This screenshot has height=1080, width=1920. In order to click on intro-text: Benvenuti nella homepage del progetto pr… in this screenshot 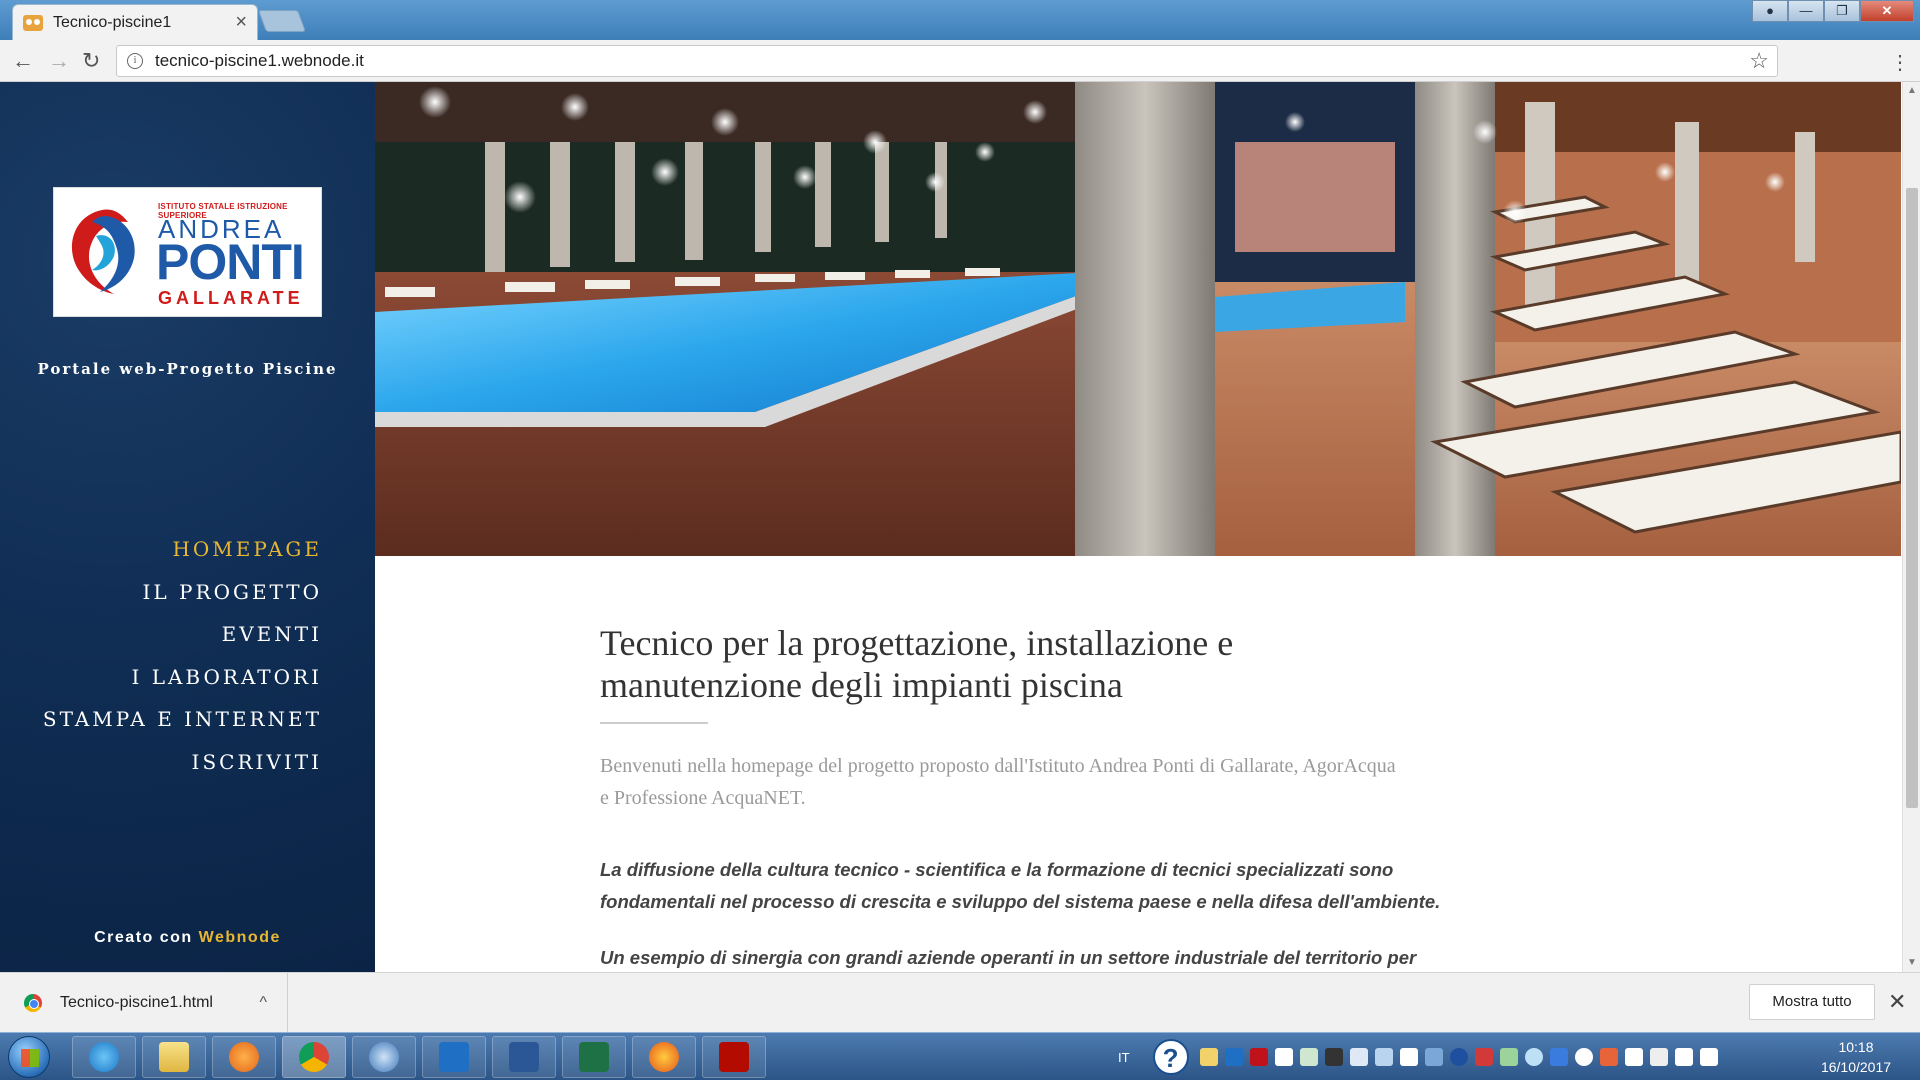, I will do `click(1045, 782)`.